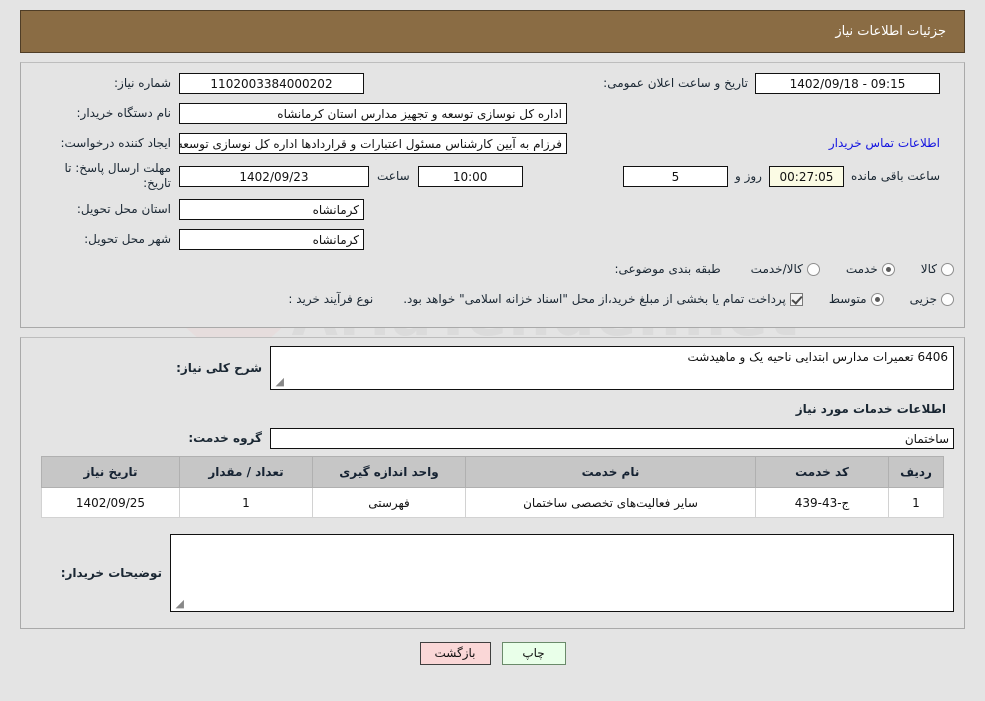 This screenshot has width=985, height=701. I want to click on need-number-group: 1102003384000202 شماره نیاز:, so click(197, 83).